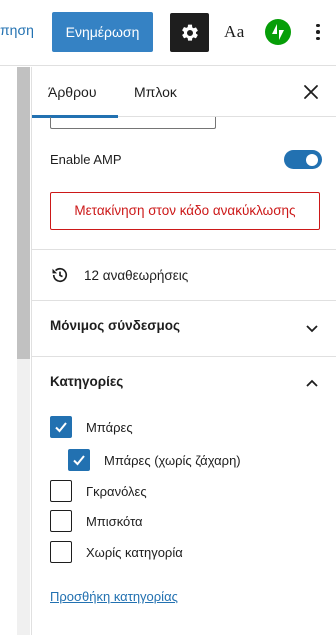 Image resolution: width=336 pixels, height=635 pixels. What do you see at coordinates (172, 460) in the screenshot?
I see `category-label: Μπάρες (χωρίς ζάχαρη)` at bounding box center [172, 460].